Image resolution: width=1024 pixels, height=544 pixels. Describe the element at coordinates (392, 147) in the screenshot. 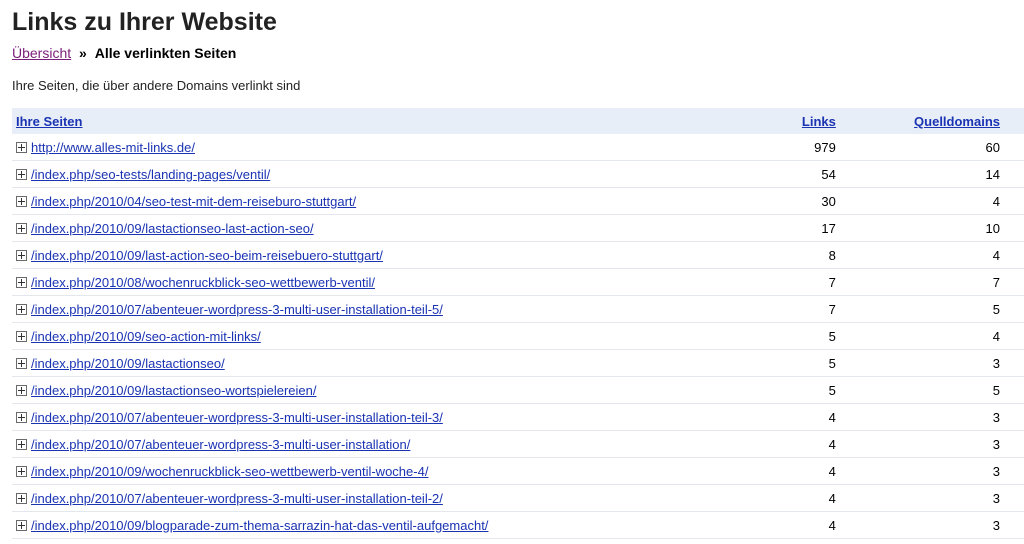

I see `cell-page: http://www.alles-mit-links.de/` at that location.